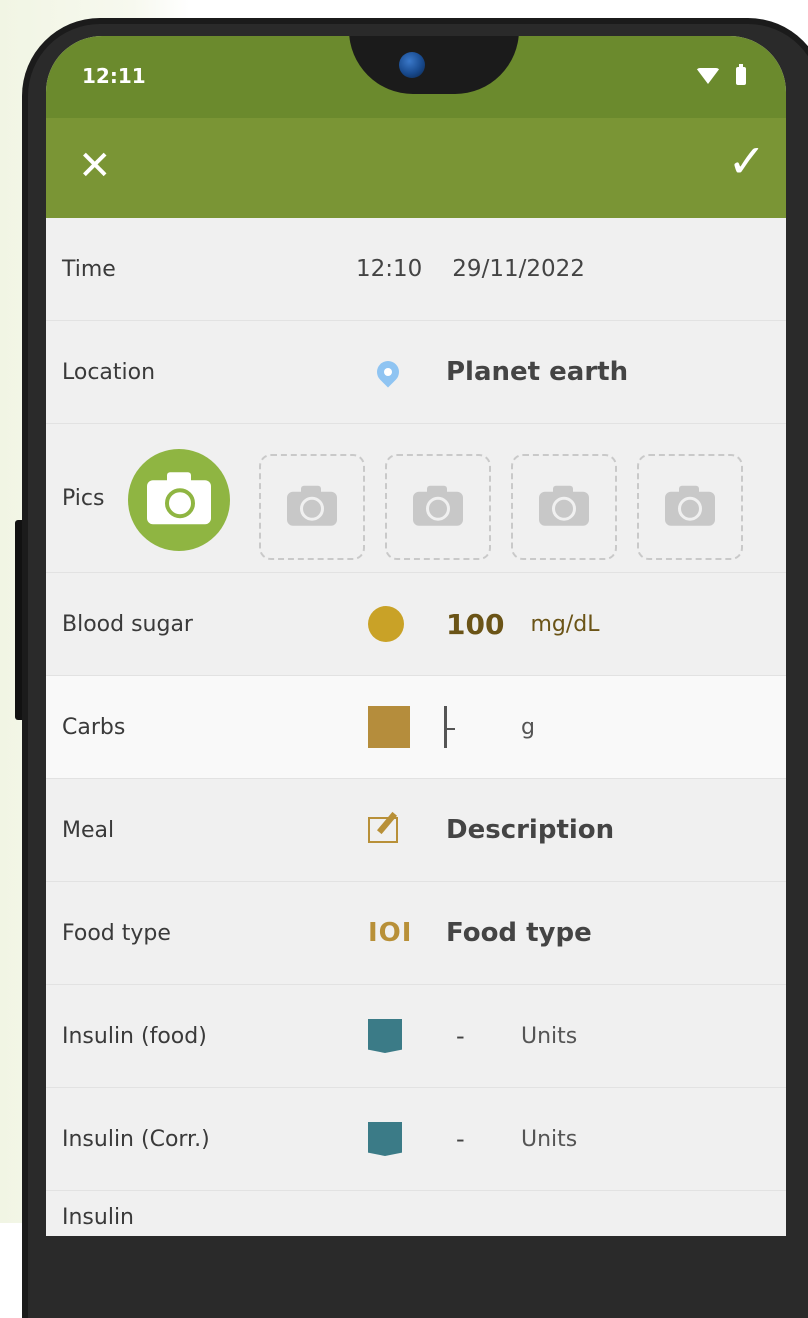 This screenshot has height=1318, width=808. Describe the element at coordinates (460, 1139) in the screenshot. I see `insulin-corr-value: -` at that location.